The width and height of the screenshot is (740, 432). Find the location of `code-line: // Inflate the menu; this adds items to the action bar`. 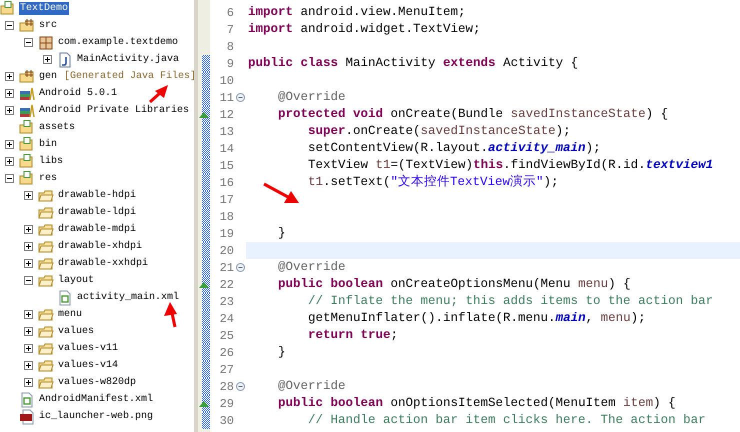

code-line: // Inflate the menu; this adds items to the action bar is located at coordinates (510, 301).